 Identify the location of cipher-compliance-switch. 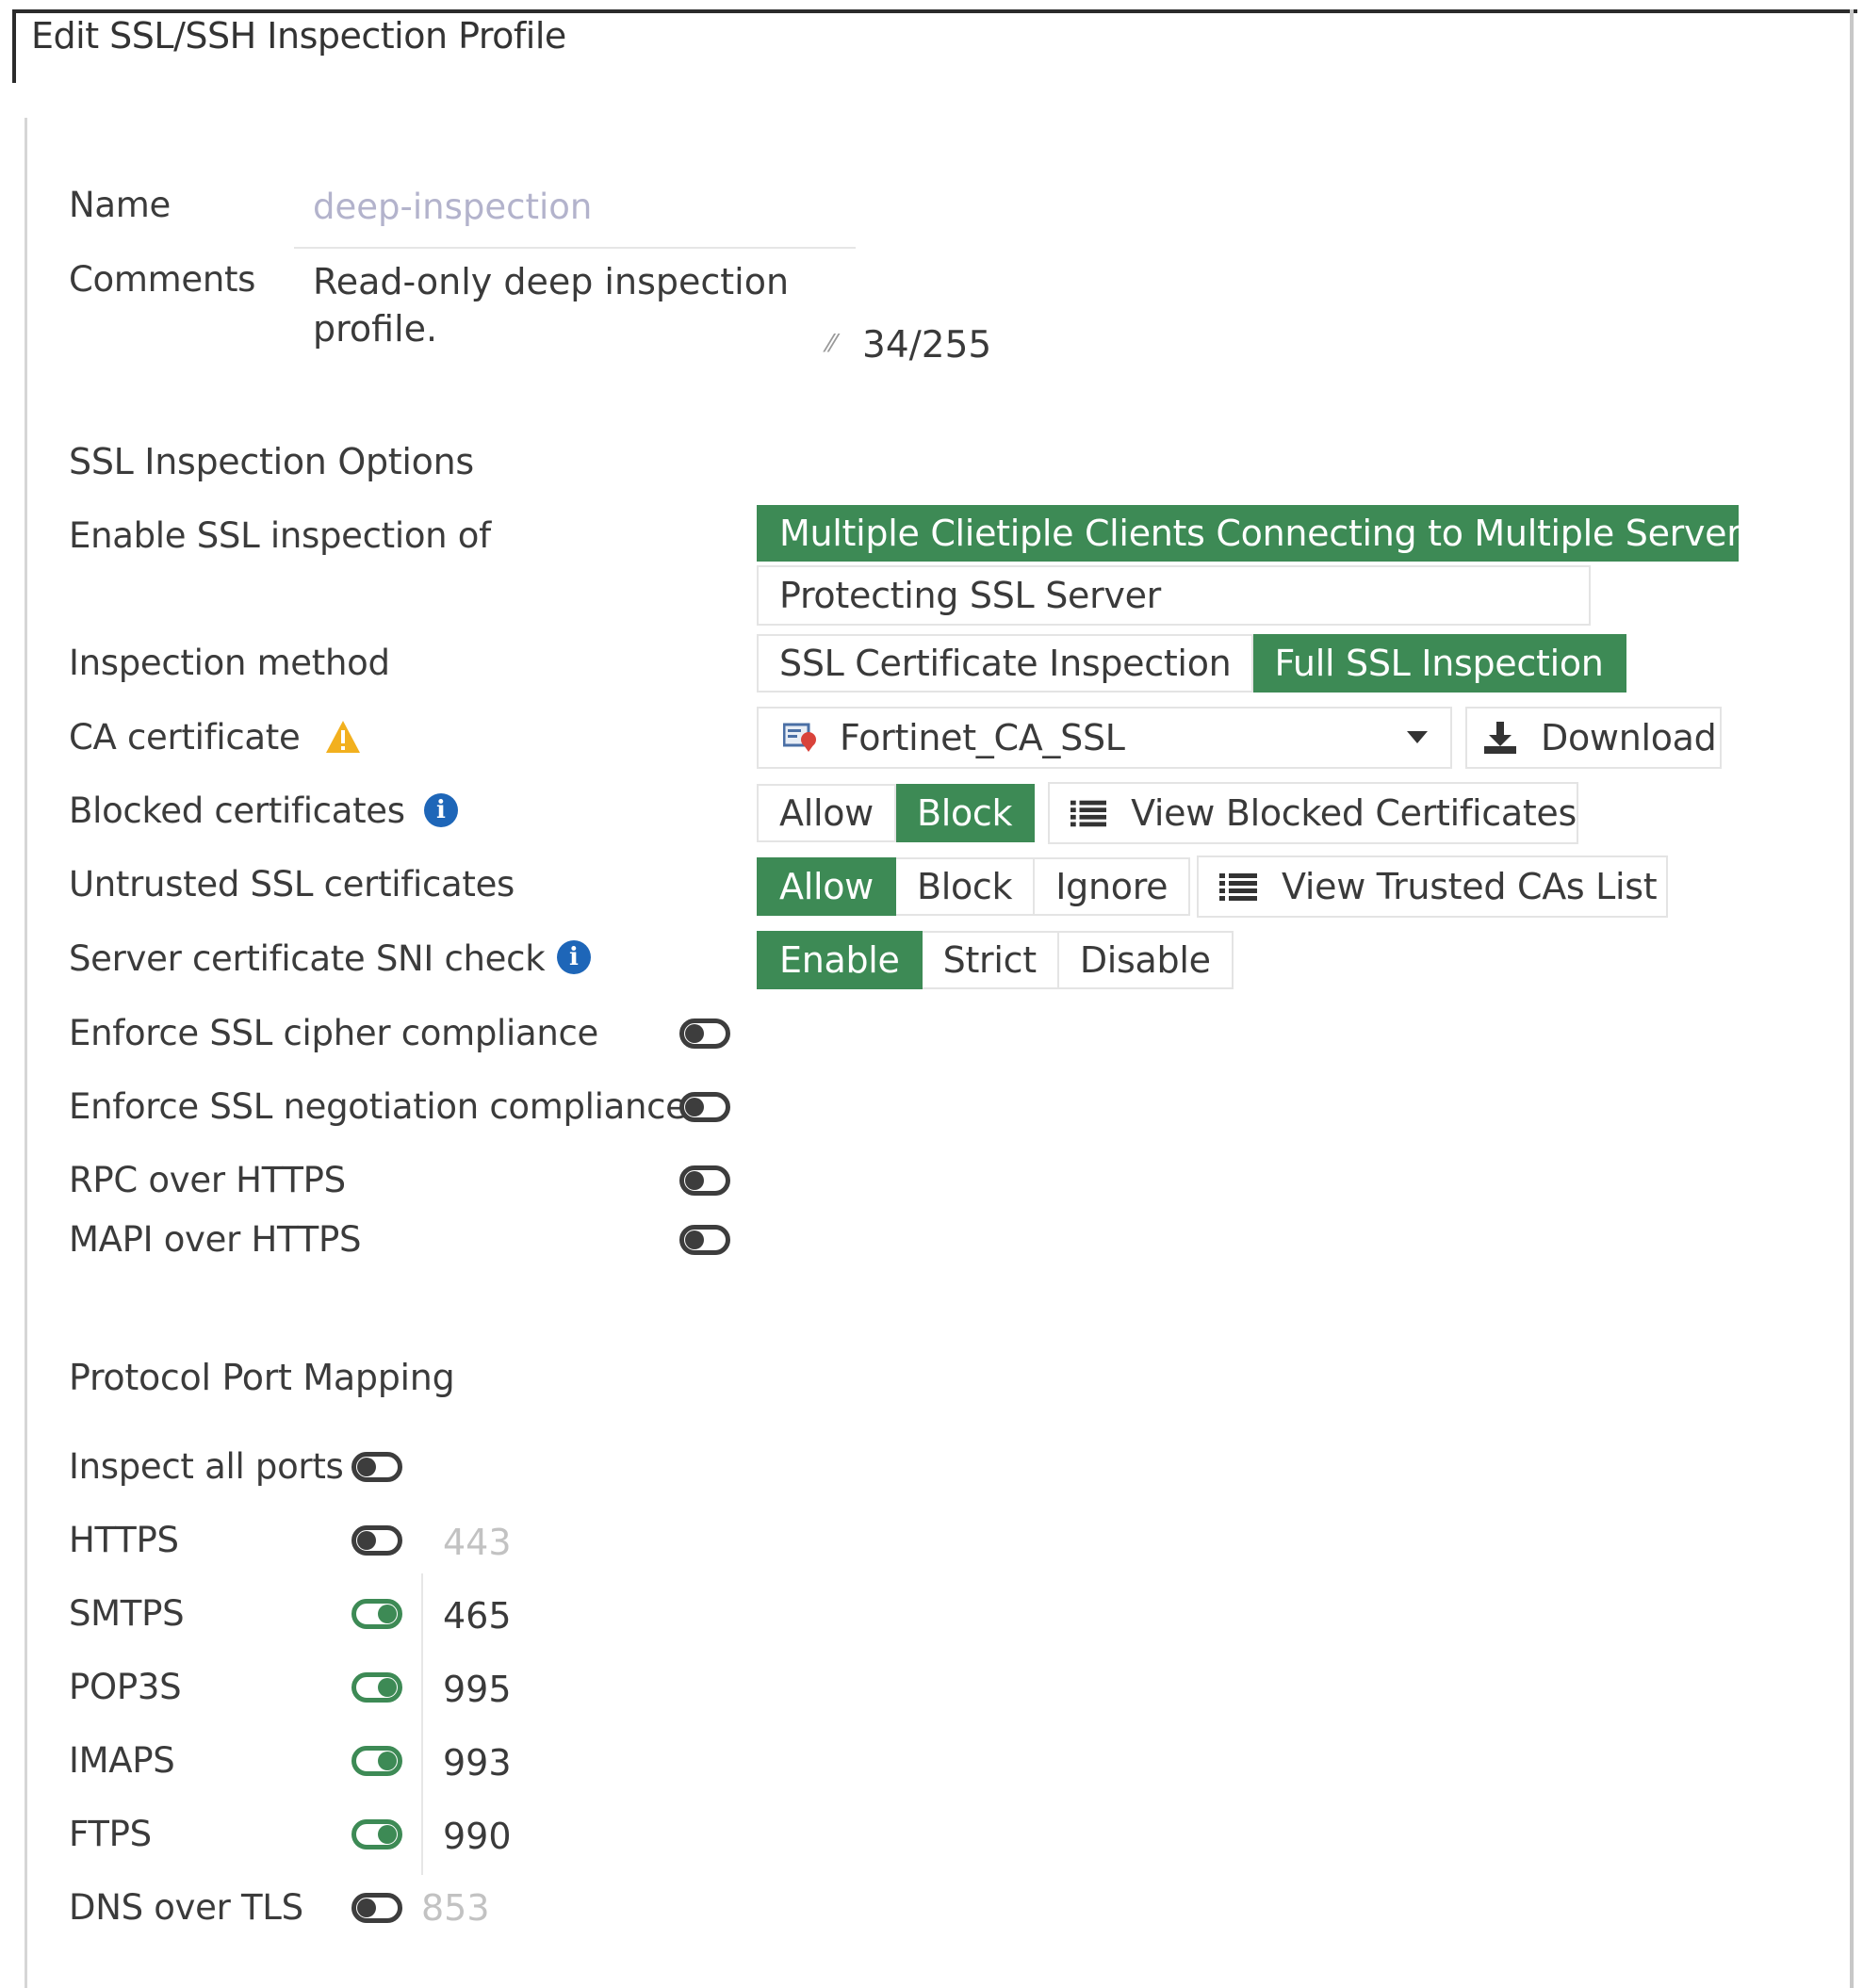
(704, 1033).